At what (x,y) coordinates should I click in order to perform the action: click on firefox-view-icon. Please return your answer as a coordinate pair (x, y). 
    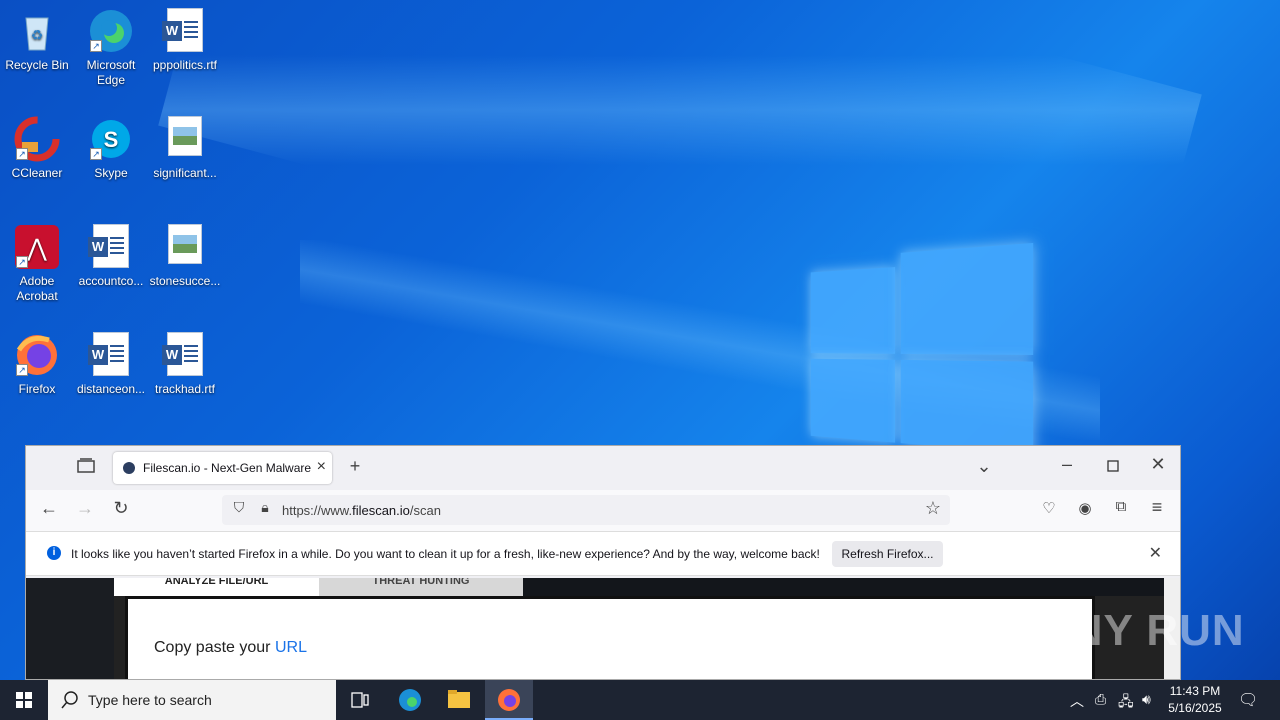
    Looking at the image, I should click on (86, 468).